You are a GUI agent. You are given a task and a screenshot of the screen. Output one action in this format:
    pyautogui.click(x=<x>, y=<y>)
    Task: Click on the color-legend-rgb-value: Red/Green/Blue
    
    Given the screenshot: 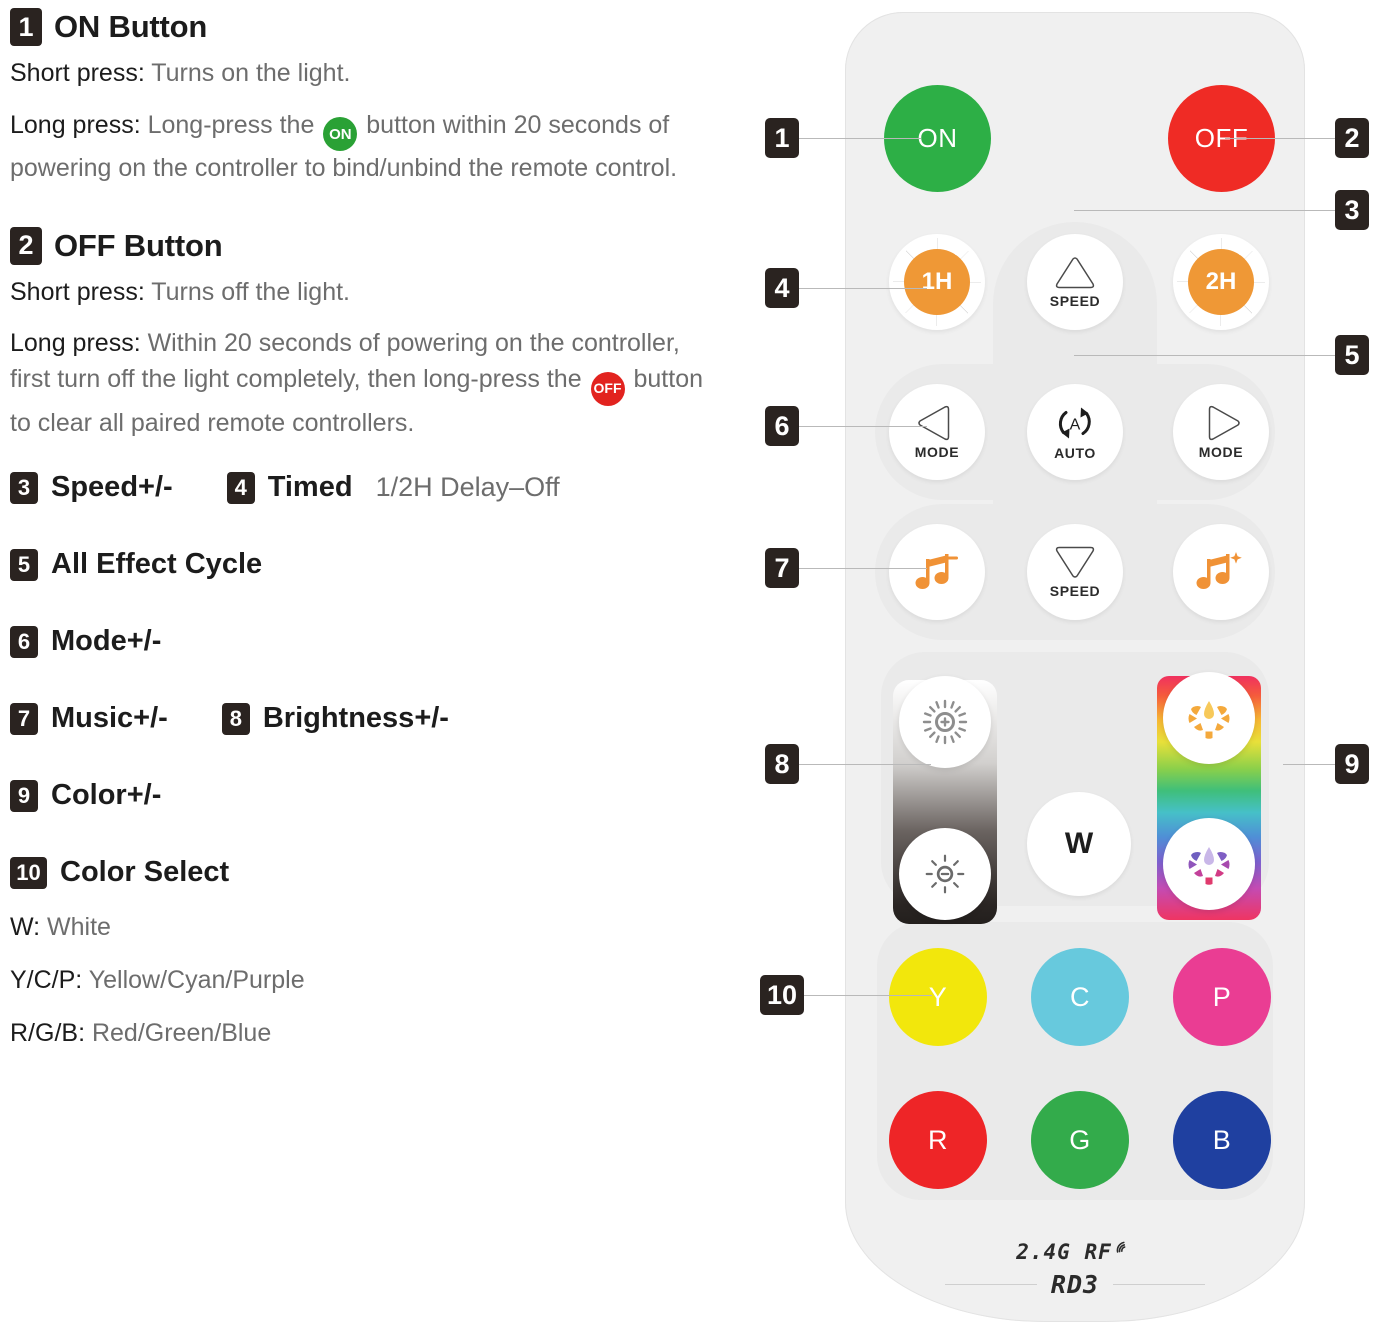 What is the action you would take?
    pyautogui.click(x=178, y=1033)
    